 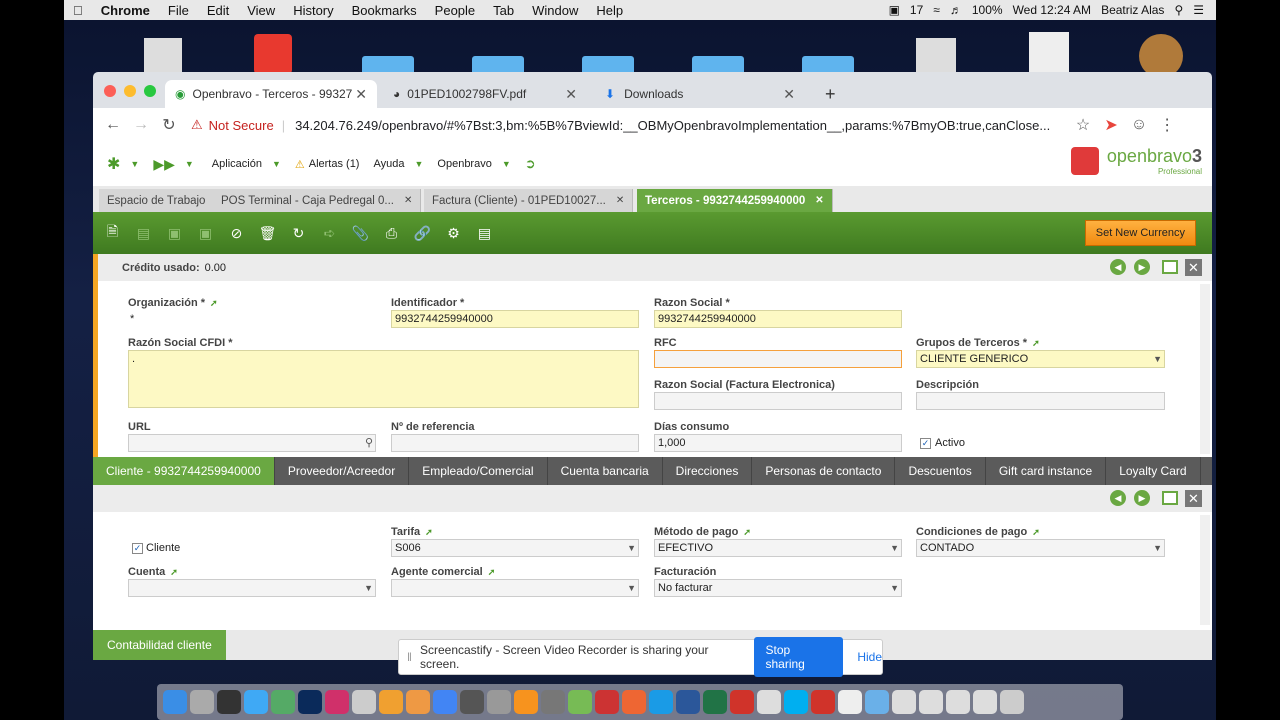 I want to click on browser-tab-pdf: ◕ 01PED1002798FV.pdf ✕, so click(x=485, y=94).